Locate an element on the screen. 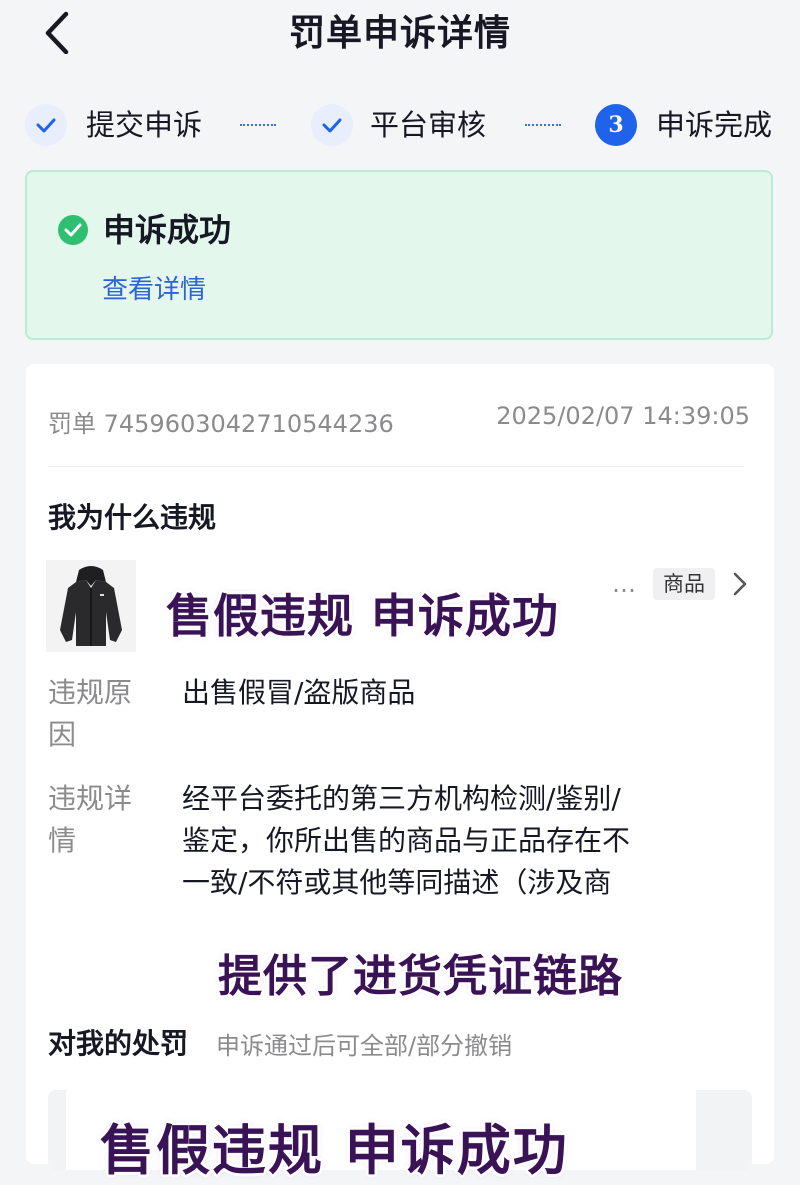 This screenshot has height=1185, width=800. product-thumbnail is located at coordinates (91, 606).